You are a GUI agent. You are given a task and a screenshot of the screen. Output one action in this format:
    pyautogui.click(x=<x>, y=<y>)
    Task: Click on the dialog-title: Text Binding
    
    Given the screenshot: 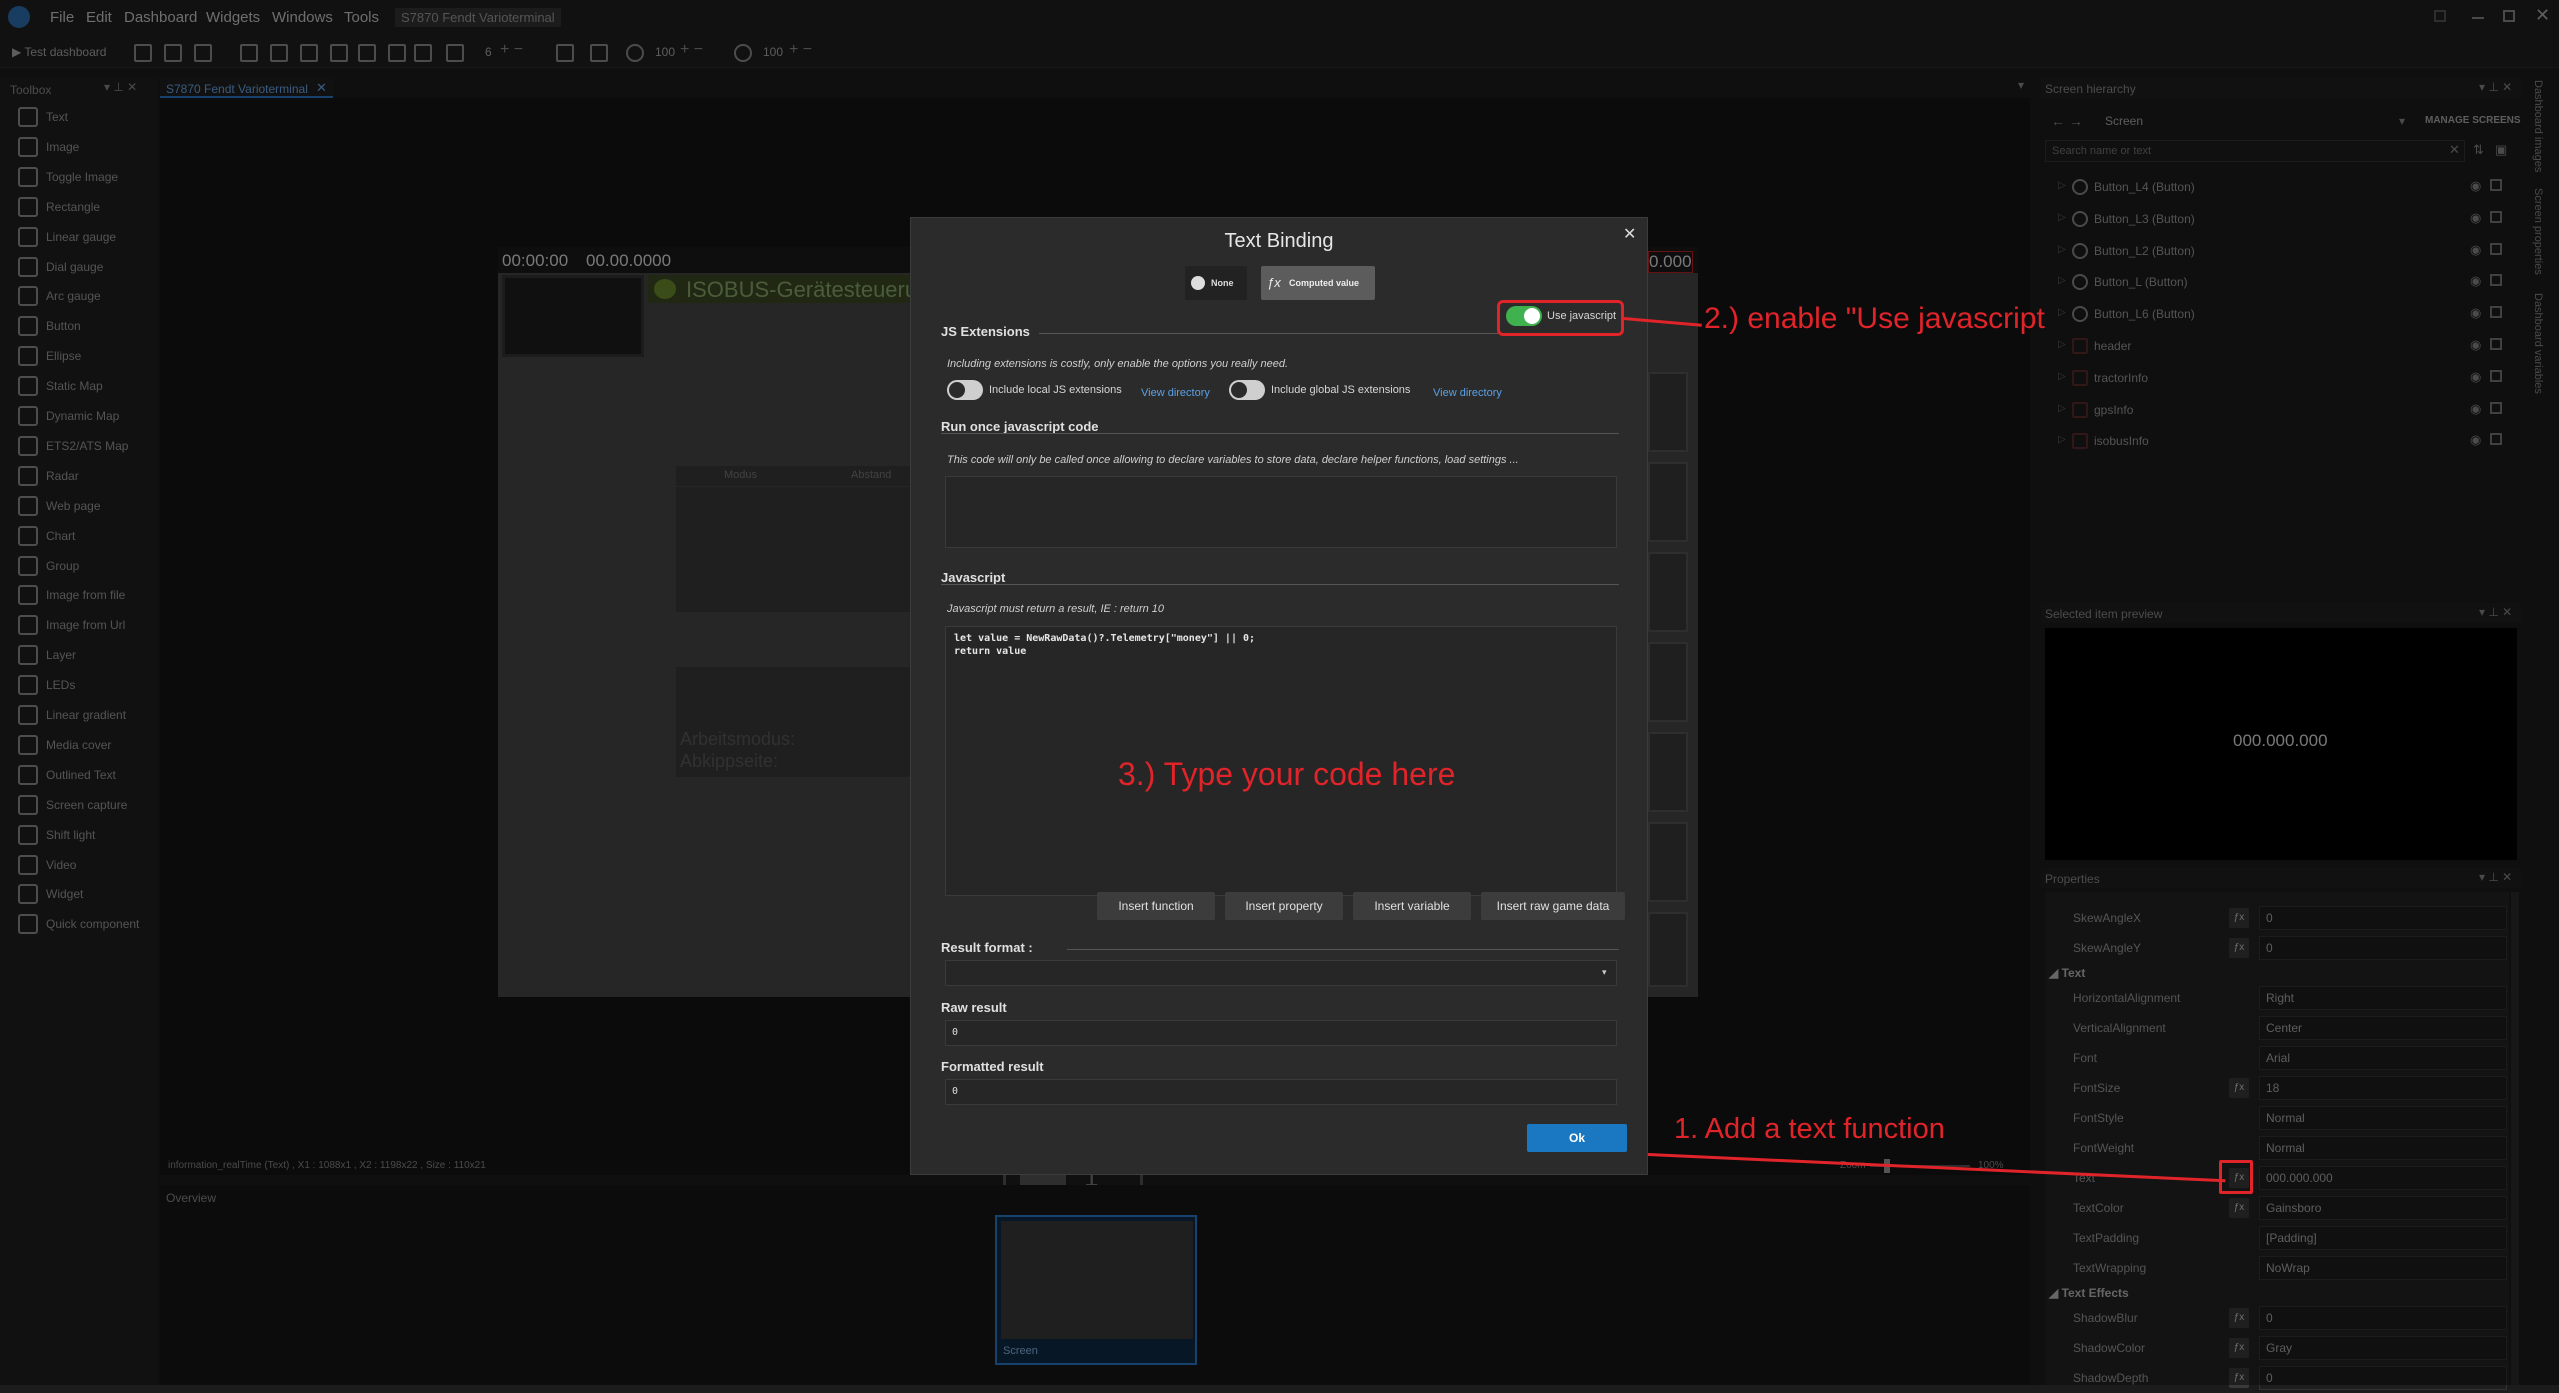 What is the action you would take?
    pyautogui.click(x=1279, y=241)
    